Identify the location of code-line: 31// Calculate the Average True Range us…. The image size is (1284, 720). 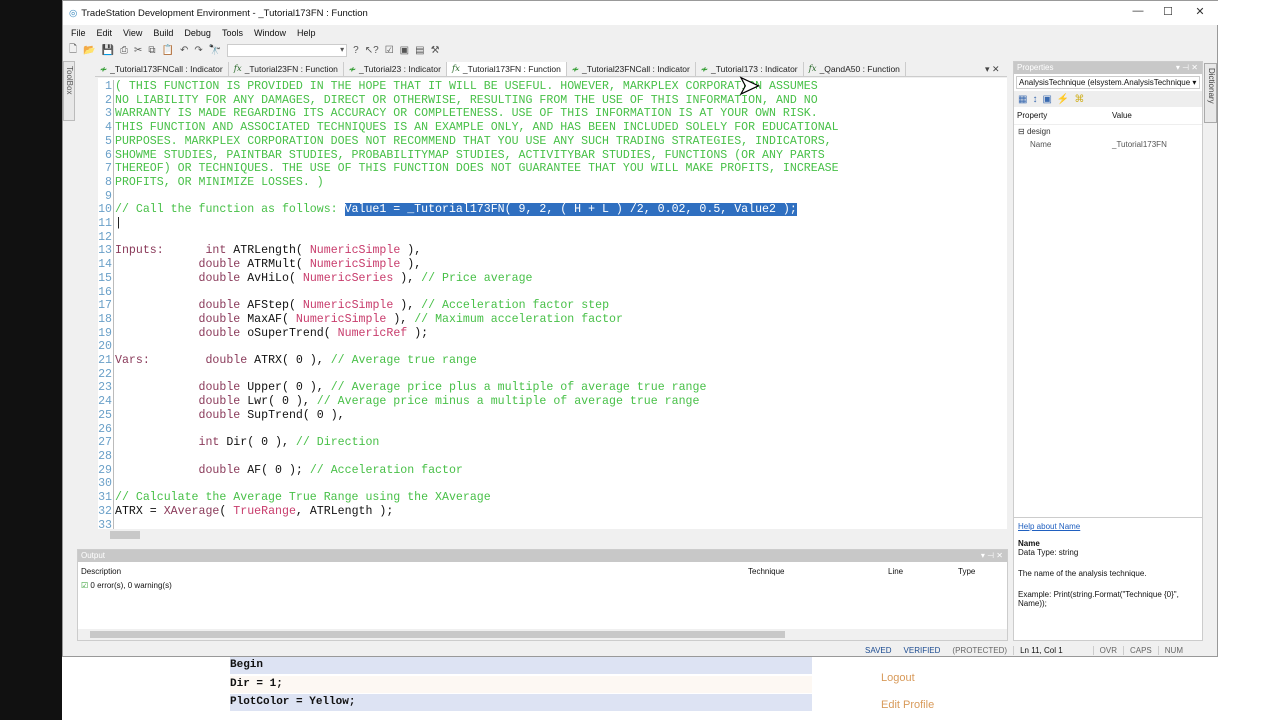
(468, 498).